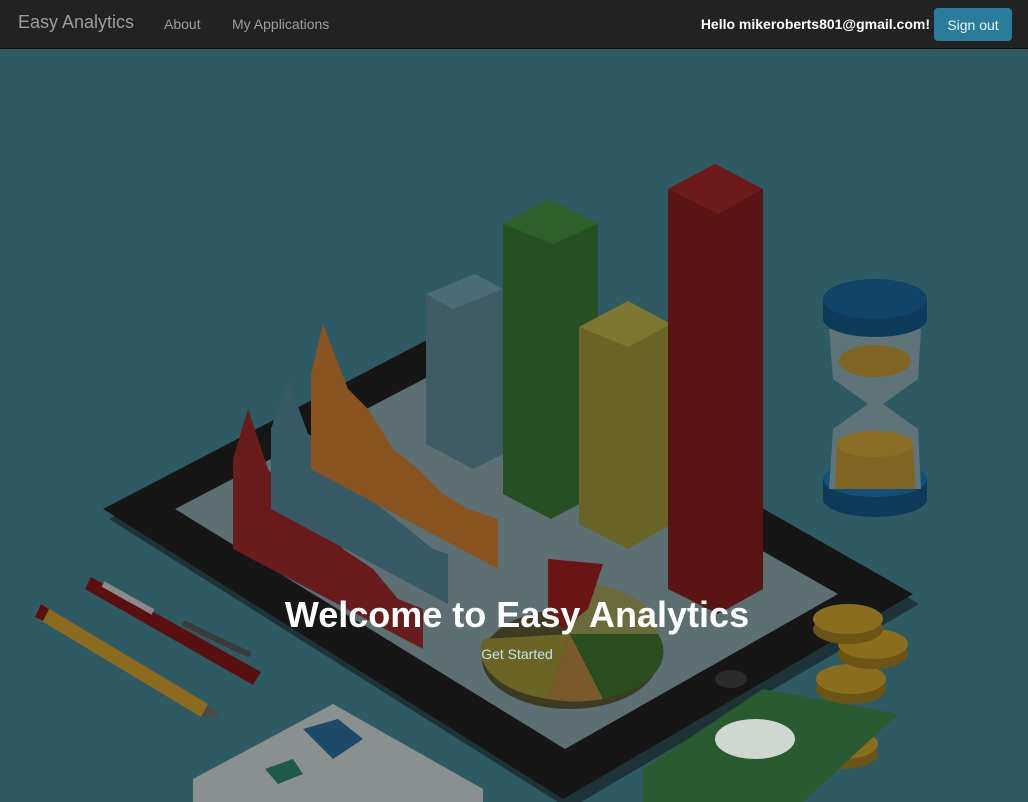  What do you see at coordinates (815, 24) in the screenshot?
I see `user-greeting: Hello mikeroberts801@gmail.com!` at bounding box center [815, 24].